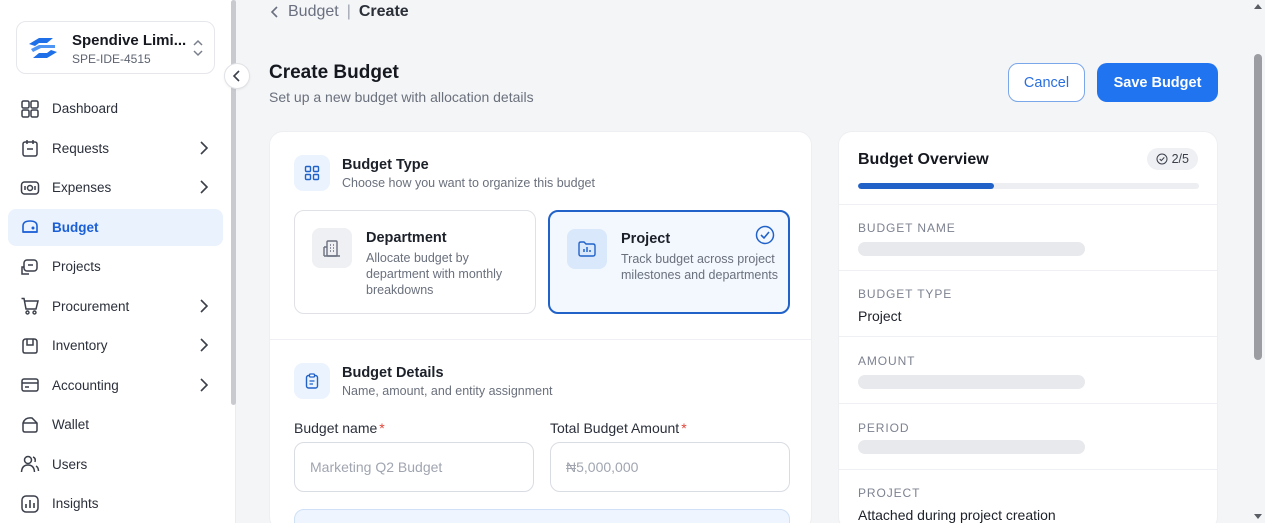 This screenshot has height=523, width=1265. Describe the element at coordinates (383, 11) in the screenshot. I see `breadcrumb-current: Create` at that location.